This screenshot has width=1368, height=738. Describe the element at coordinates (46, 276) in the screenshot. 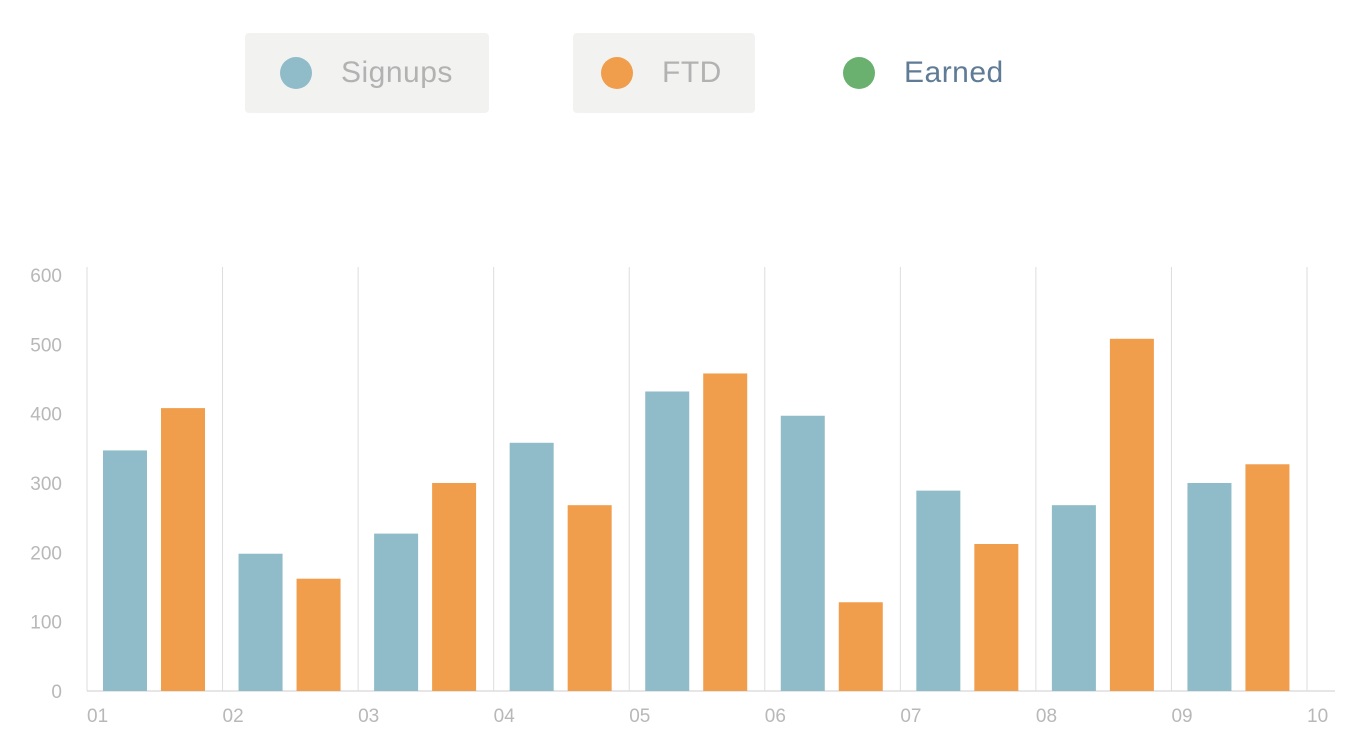

I see `y-tick-label: 600` at that location.